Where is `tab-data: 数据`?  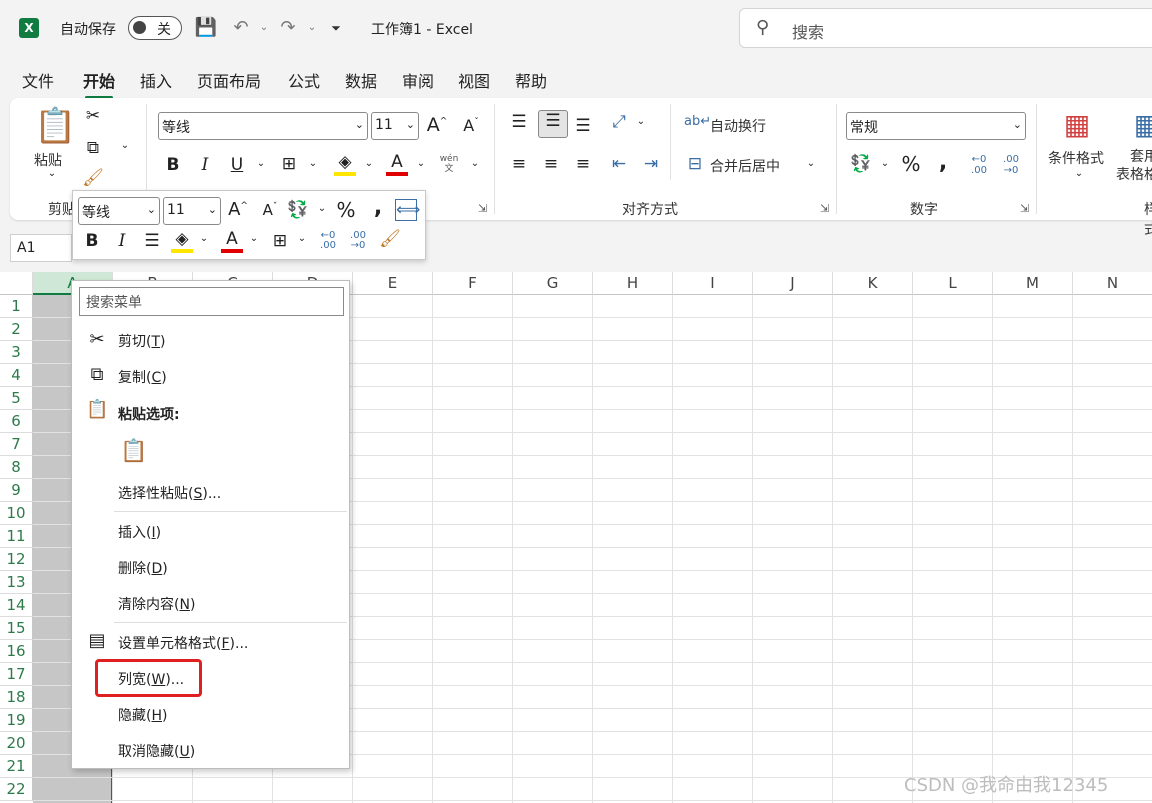 tab-data: 数据 is located at coordinates (361, 80).